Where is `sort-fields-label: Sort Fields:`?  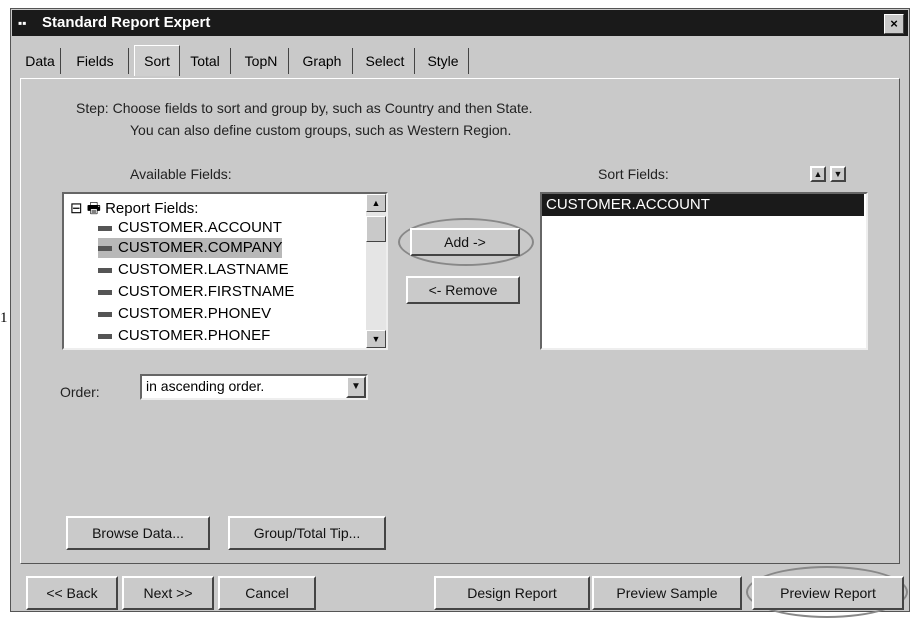
sort-fields-label: Sort Fields: is located at coordinates (633, 174).